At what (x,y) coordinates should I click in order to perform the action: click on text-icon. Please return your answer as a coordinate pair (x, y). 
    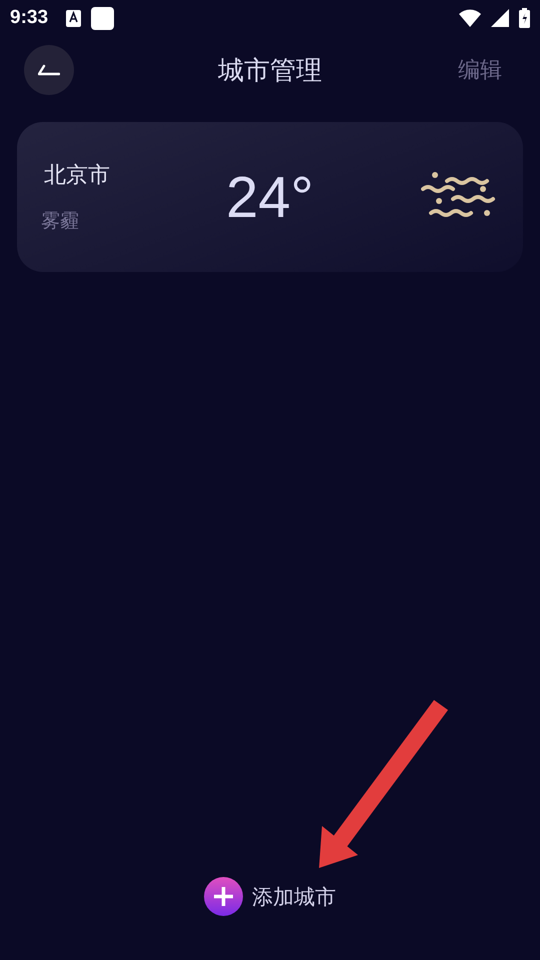
    Looking at the image, I should click on (74, 18).